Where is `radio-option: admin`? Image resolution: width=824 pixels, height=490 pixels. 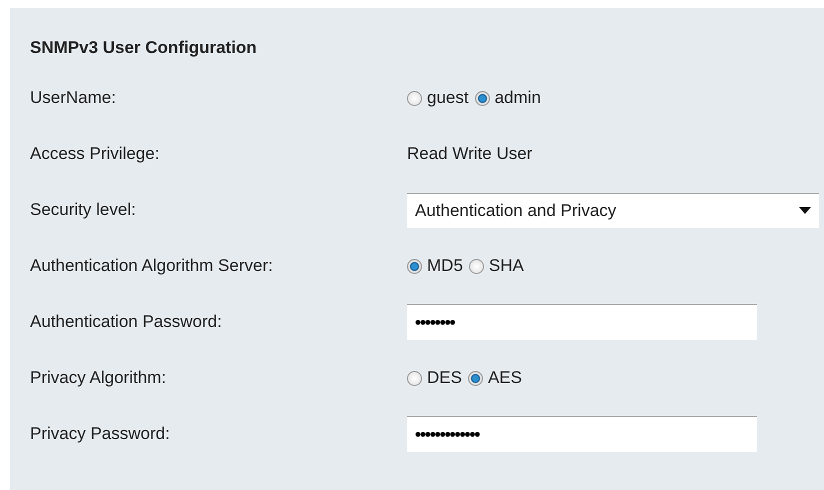
radio-option: admin is located at coordinates (507, 98).